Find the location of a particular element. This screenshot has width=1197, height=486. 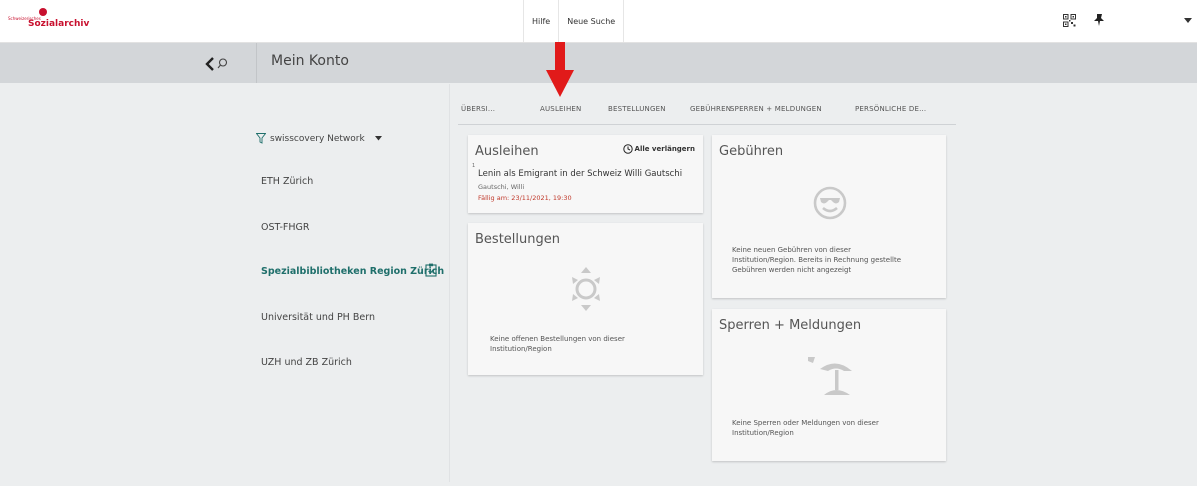

renew-all-label: Alle verlängern is located at coordinates (664, 149).